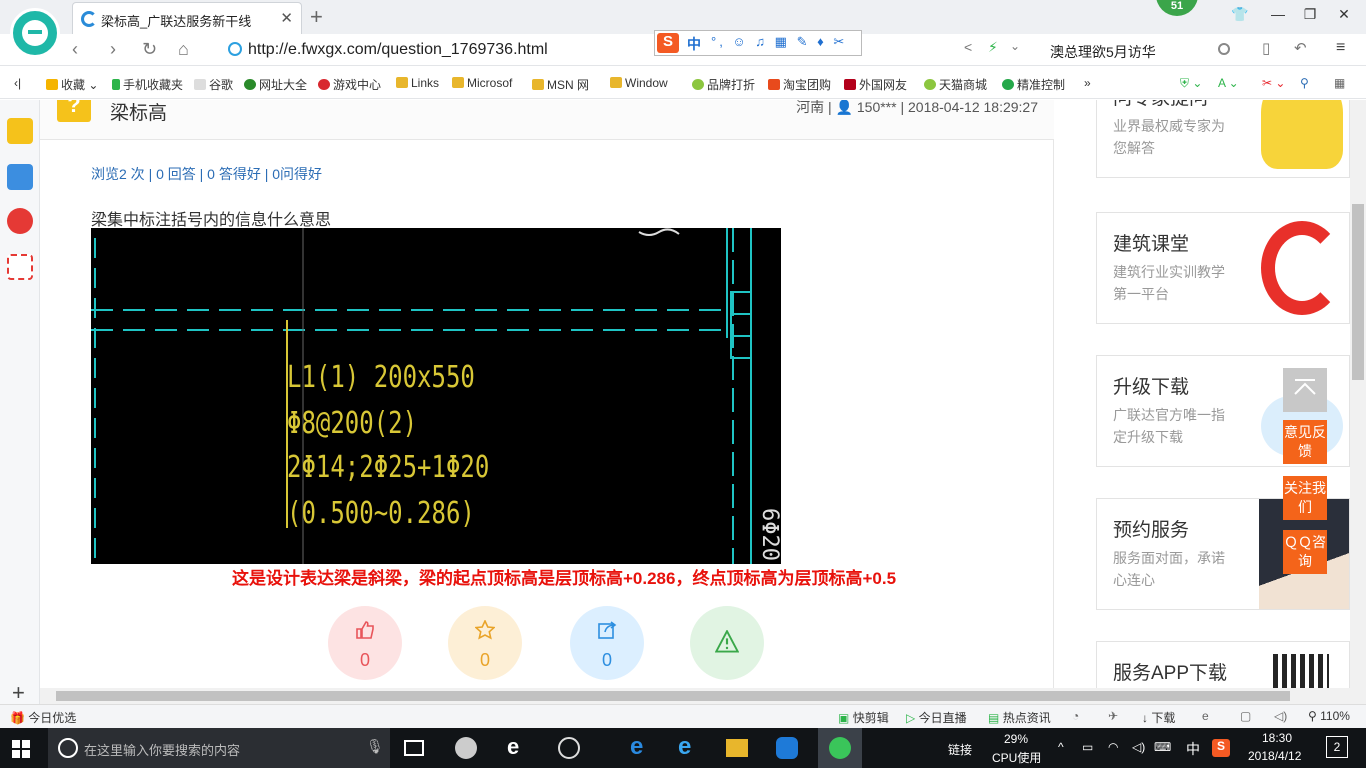  I want to click on status-item: ▤ 热点资讯, so click(1019, 717).